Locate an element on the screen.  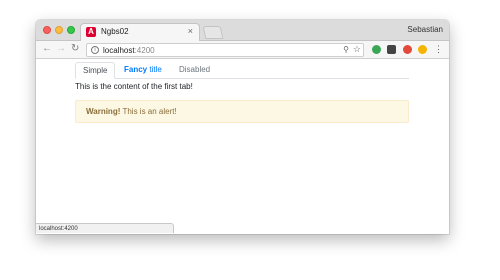
extension-shield-icon is located at coordinates (391, 49).